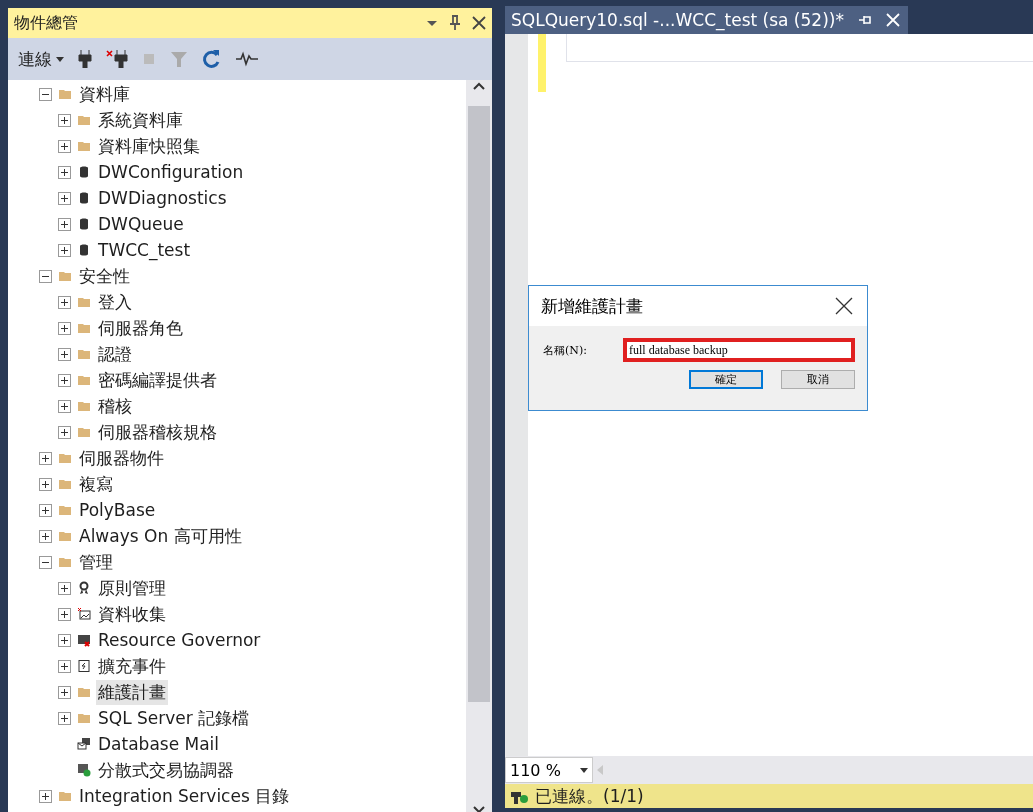 This screenshot has width=1033, height=812. What do you see at coordinates (115, 406) in the screenshot?
I see `tree-item: 稽核` at bounding box center [115, 406].